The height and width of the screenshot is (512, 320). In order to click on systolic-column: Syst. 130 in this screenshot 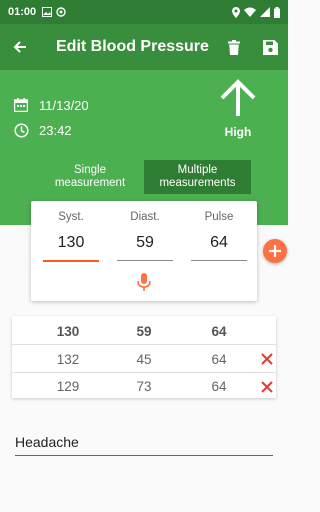, I will do `click(71, 231)`.